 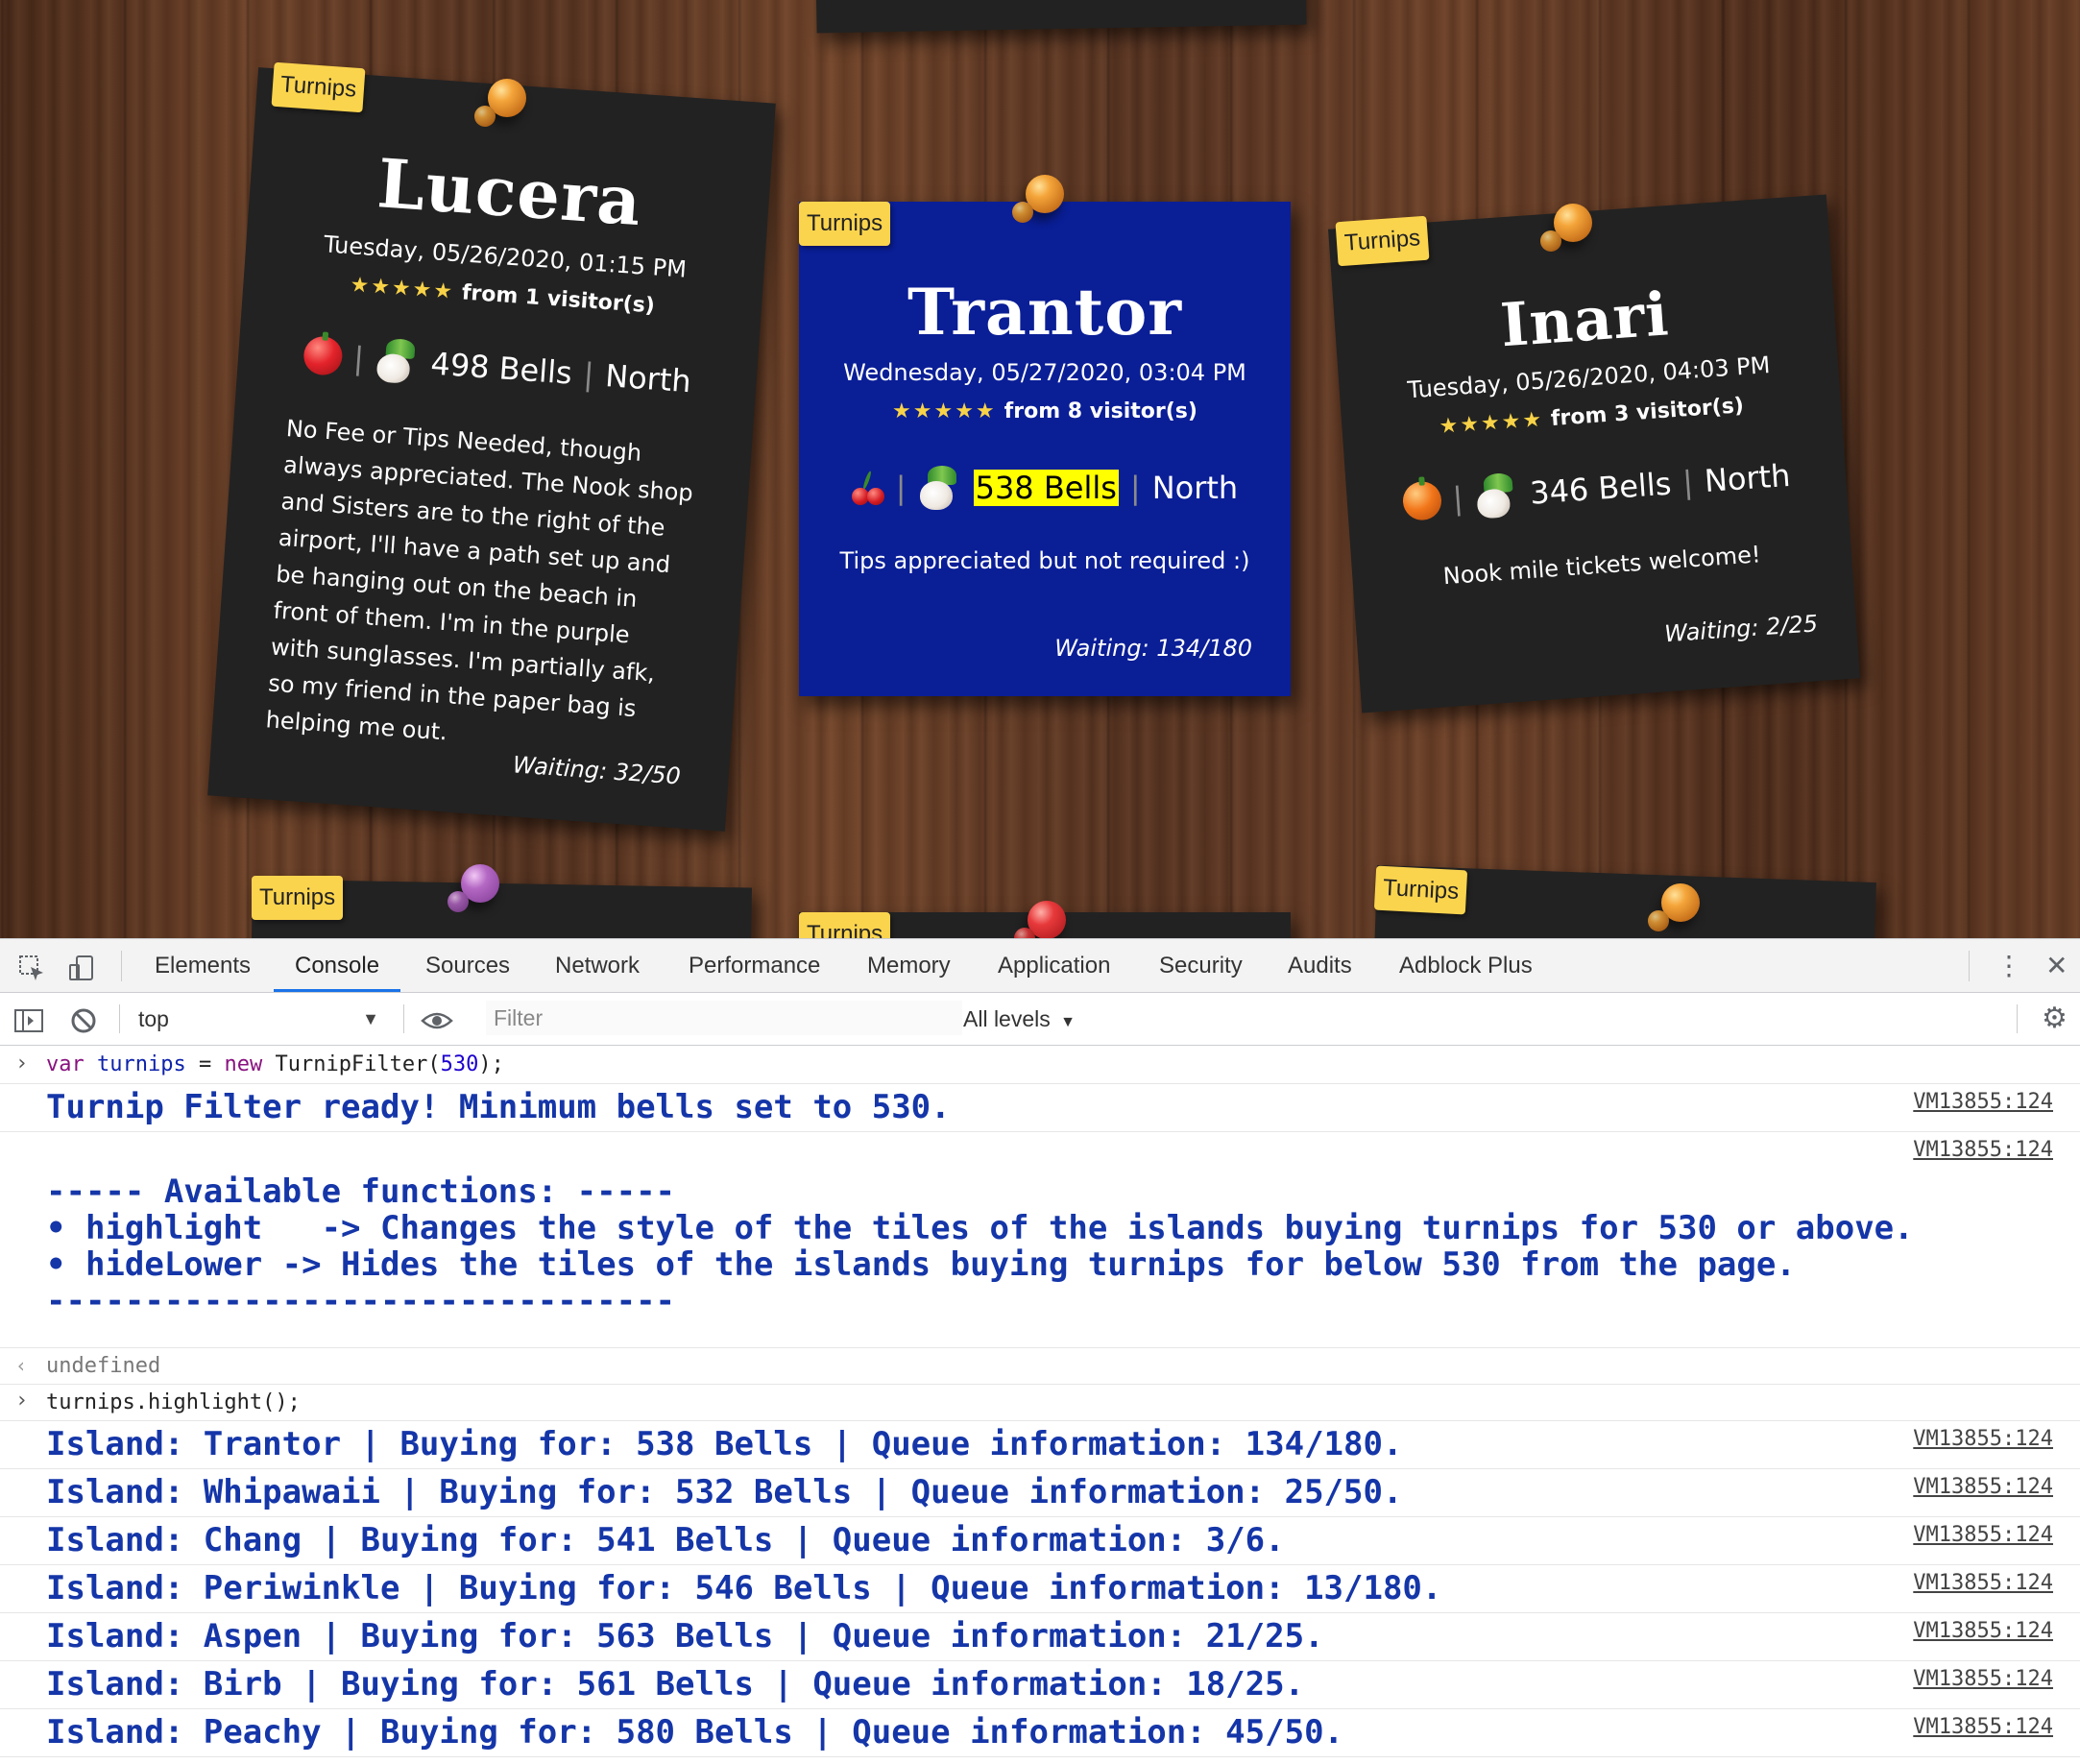 What do you see at coordinates (868, 487) in the screenshot?
I see `cherry-icon` at bounding box center [868, 487].